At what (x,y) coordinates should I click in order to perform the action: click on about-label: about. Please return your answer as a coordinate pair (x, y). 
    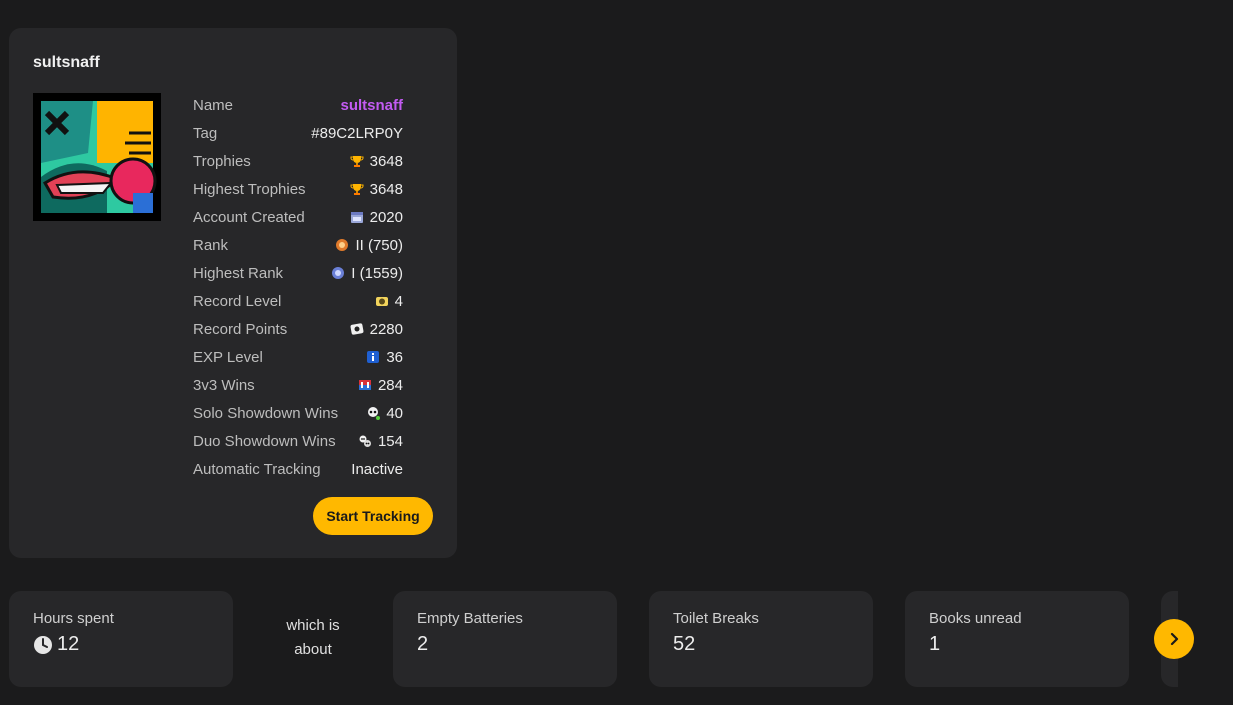
    Looking at the image, I should click on (313, 649).